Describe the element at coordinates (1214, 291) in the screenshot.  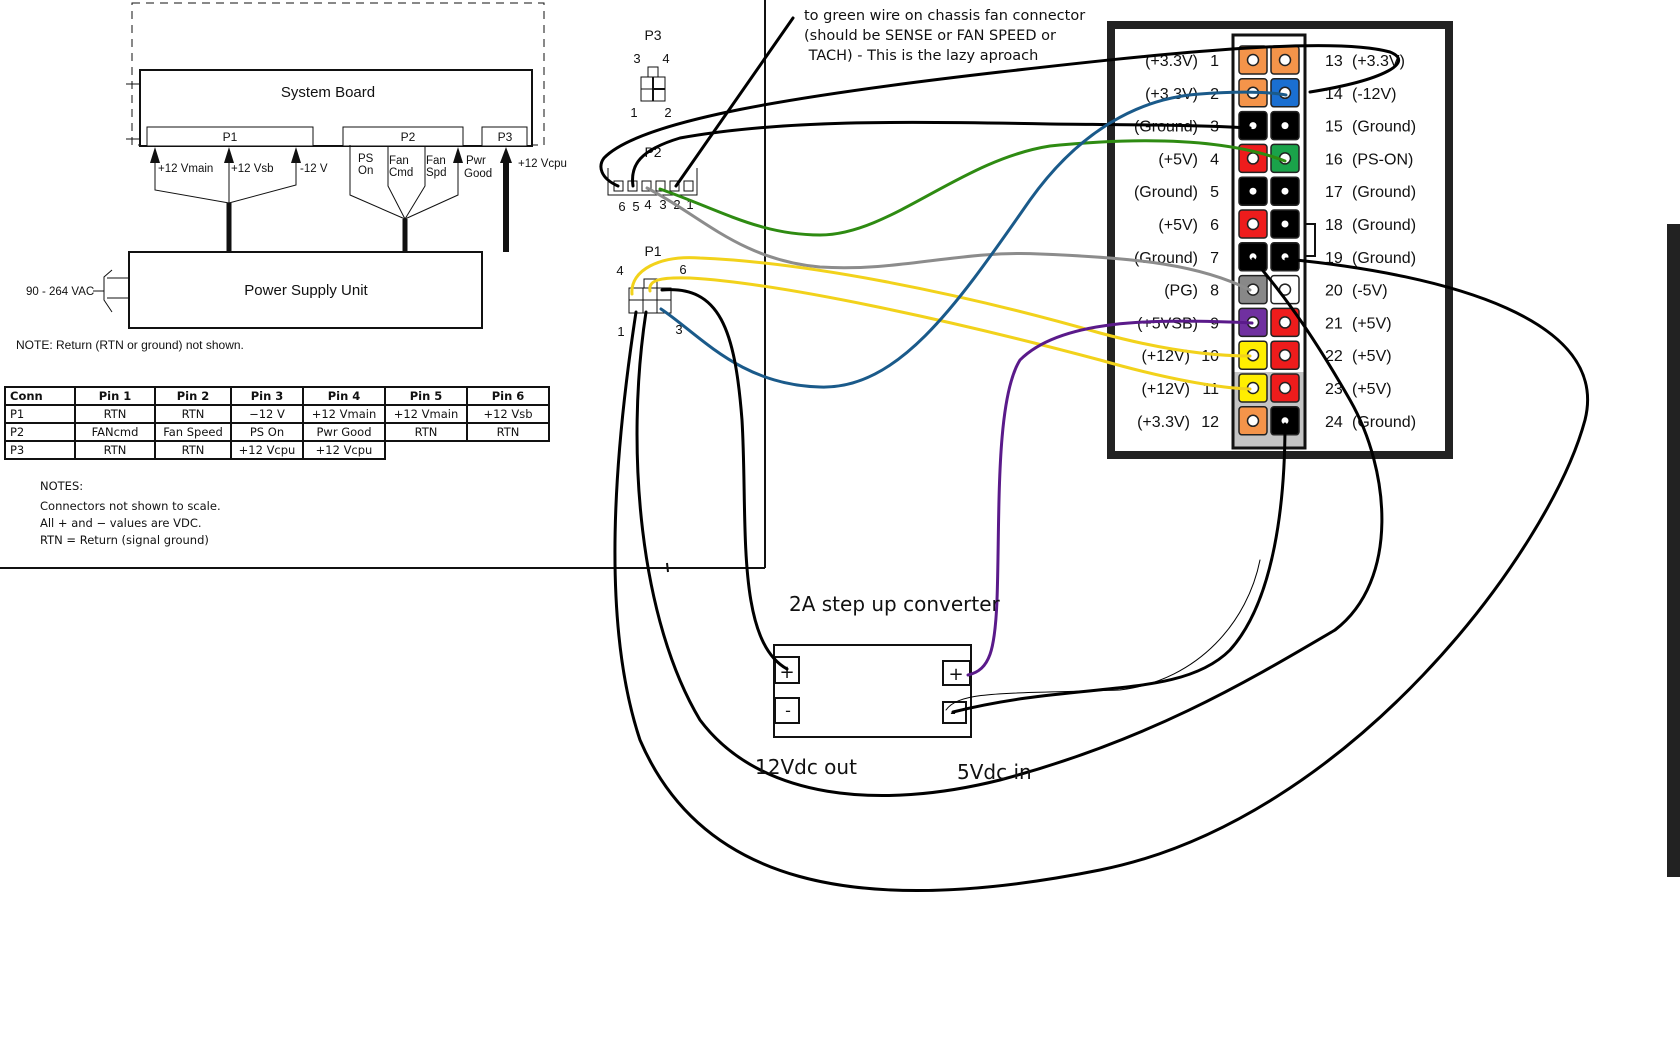
I see `atx-pin-number: 8` at that location.